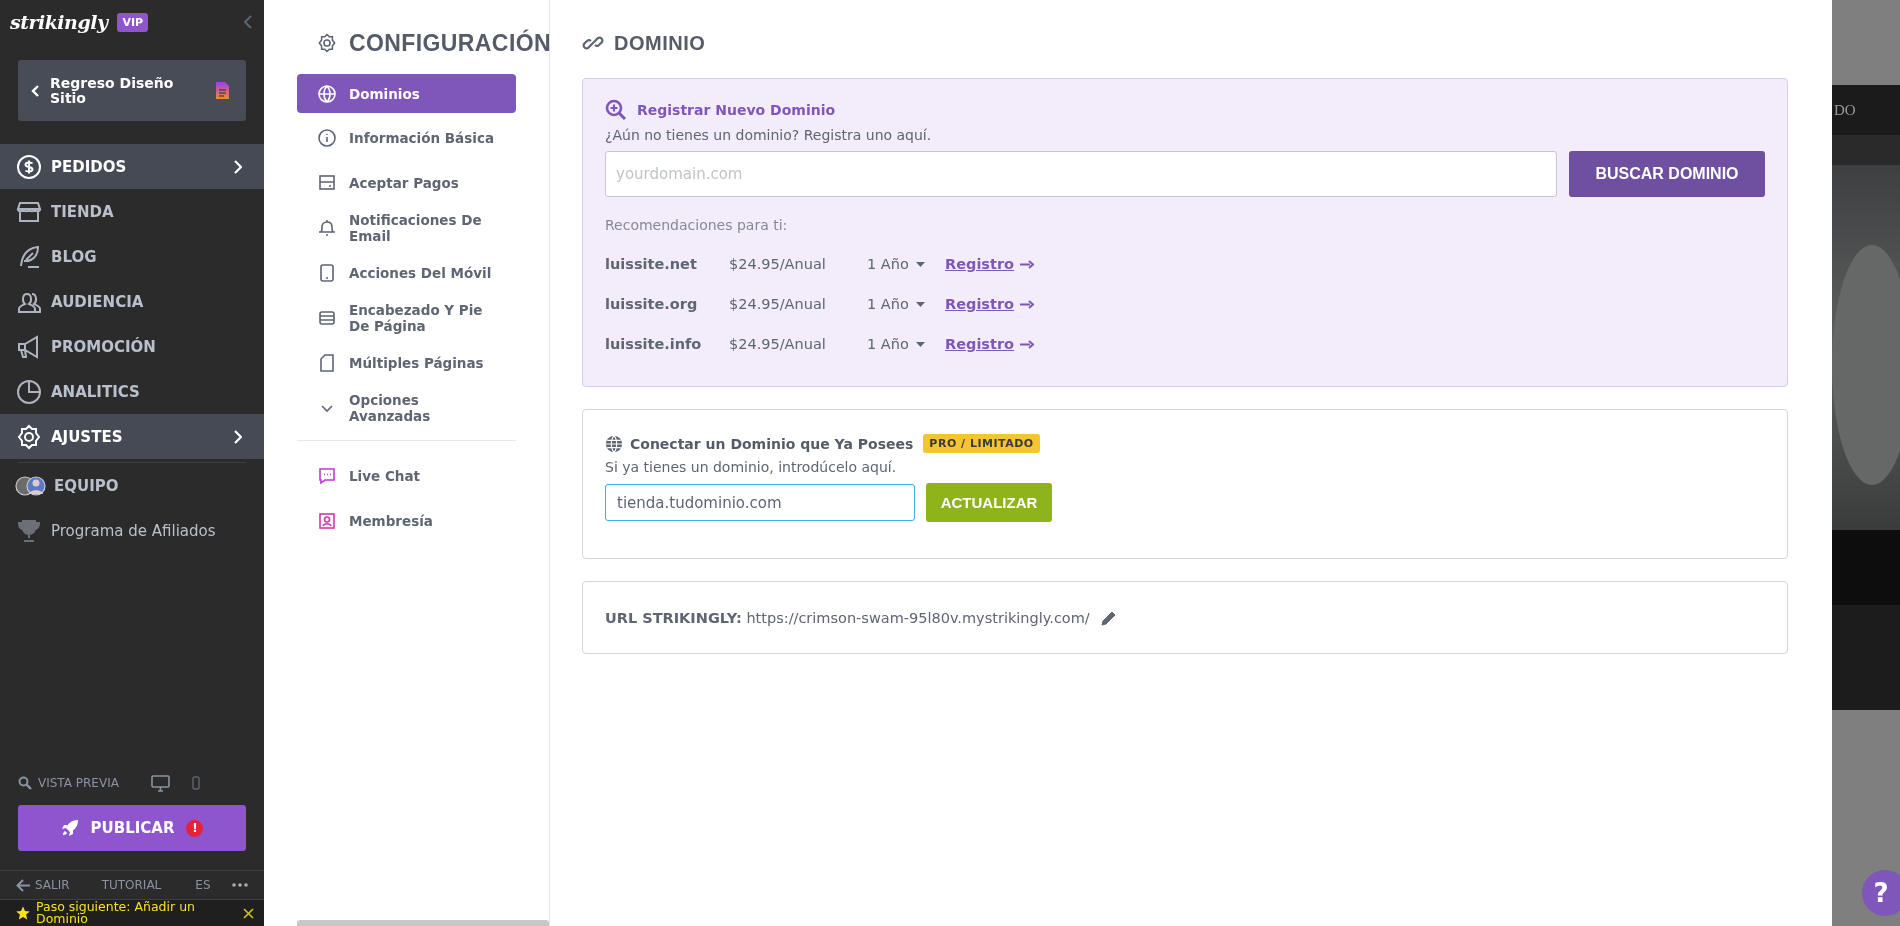 This screenshot has height=926, width=1900. I want to click on preview-link: VISTA PREVIA, so click(91, 783).